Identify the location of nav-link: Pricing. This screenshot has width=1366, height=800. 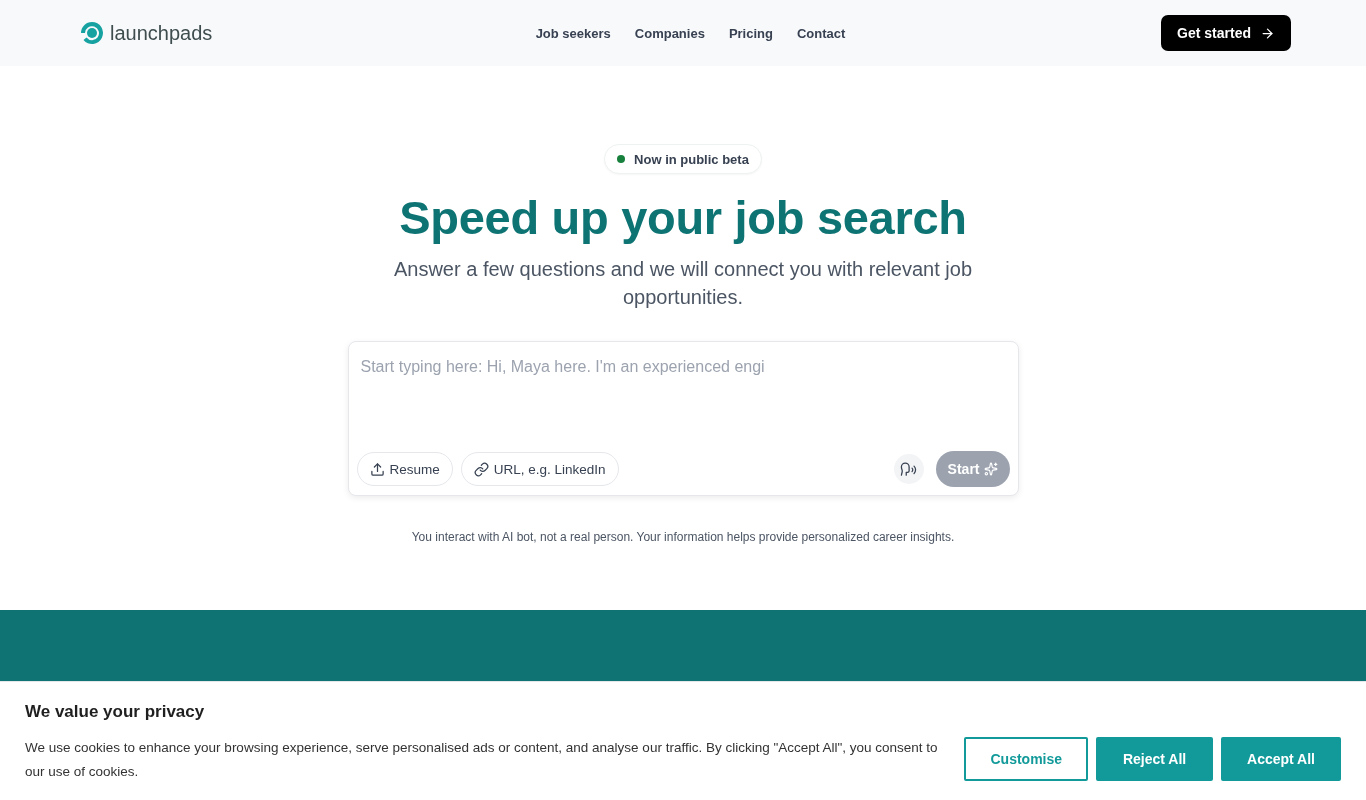
(750, 33).